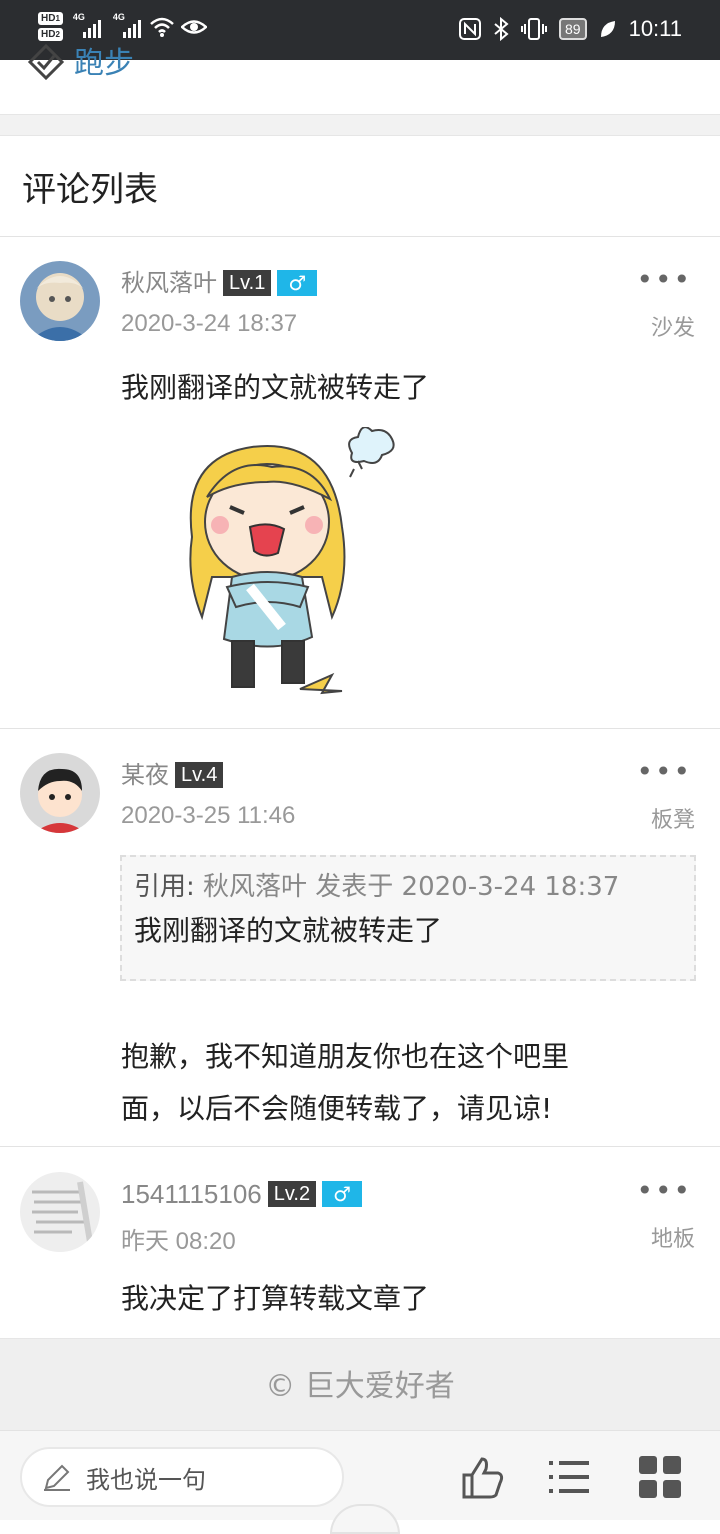  I want to click on comment-text: 我决定了打算转载文章了, so click(275, 1298).